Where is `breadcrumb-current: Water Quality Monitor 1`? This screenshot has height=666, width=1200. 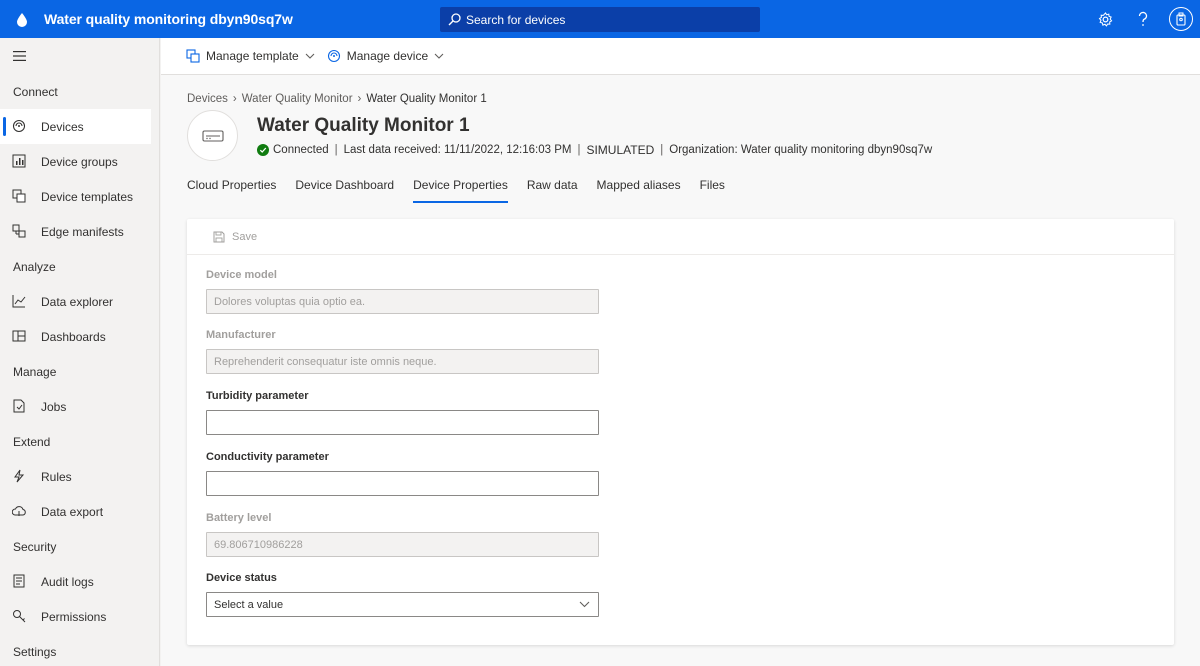
breadcrumb-current: Water Quality Monitor 1 is located at coordinates (426, 99).